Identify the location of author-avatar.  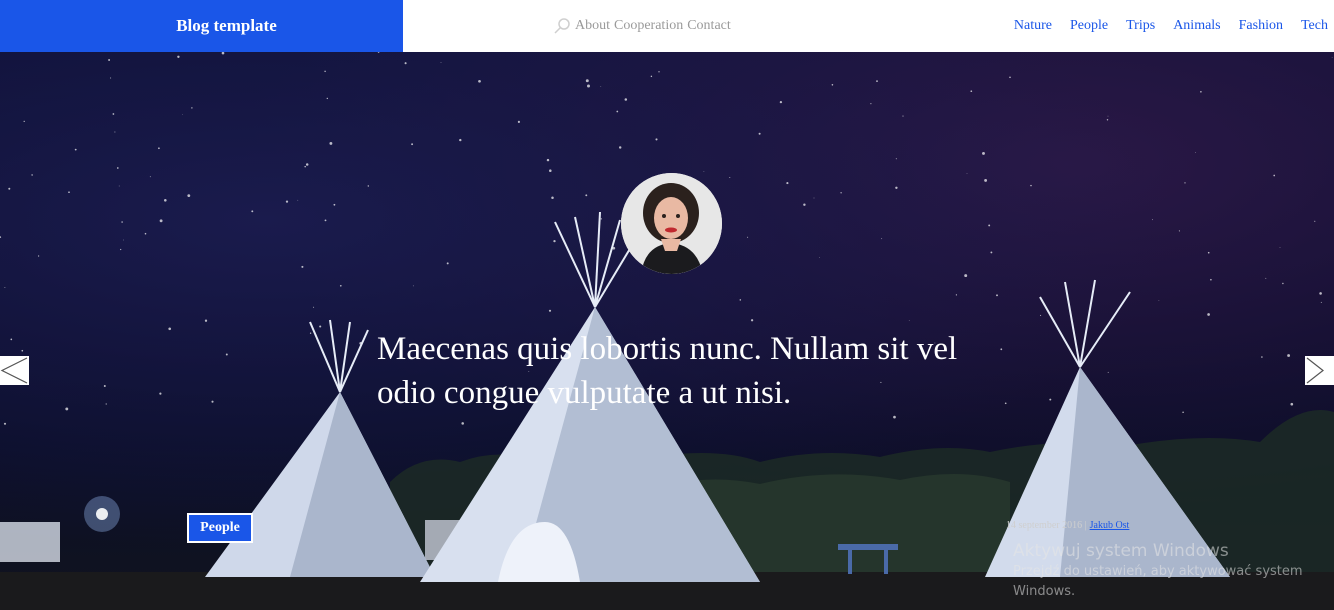
(671, 223).